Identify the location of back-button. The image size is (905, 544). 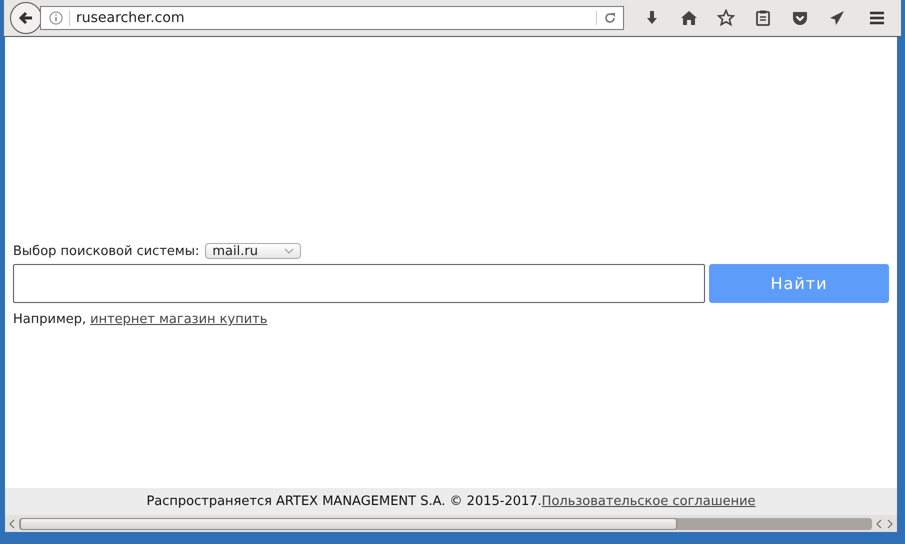
(26, 18).